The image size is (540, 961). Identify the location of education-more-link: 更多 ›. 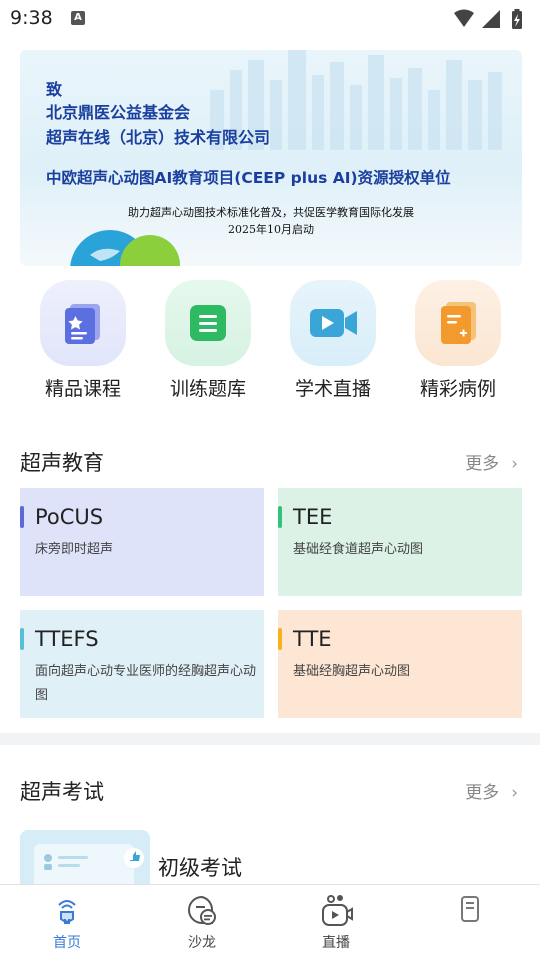
(491, 461).